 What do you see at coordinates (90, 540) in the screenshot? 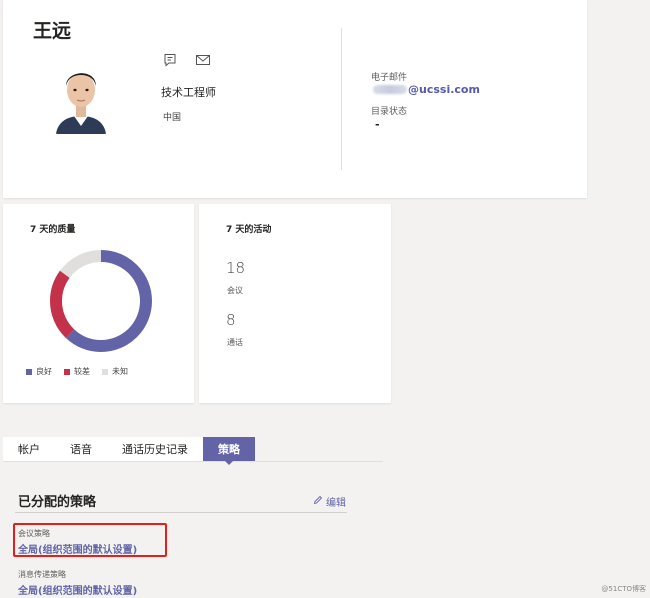
I see `highlight-annotation` at bounding box center [90, 540].